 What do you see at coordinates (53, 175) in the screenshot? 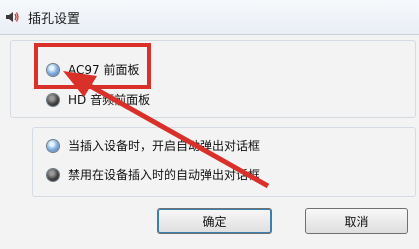
I see `radio-disable-auto-popup` at bounding box center [53, 175].